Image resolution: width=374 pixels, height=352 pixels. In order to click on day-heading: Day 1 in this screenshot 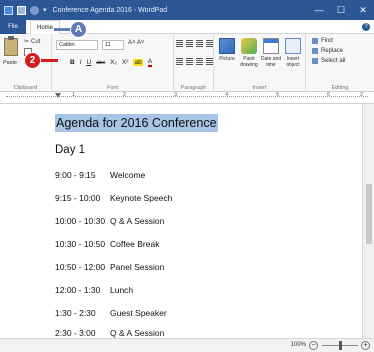, I will do `click(70, 150)`.